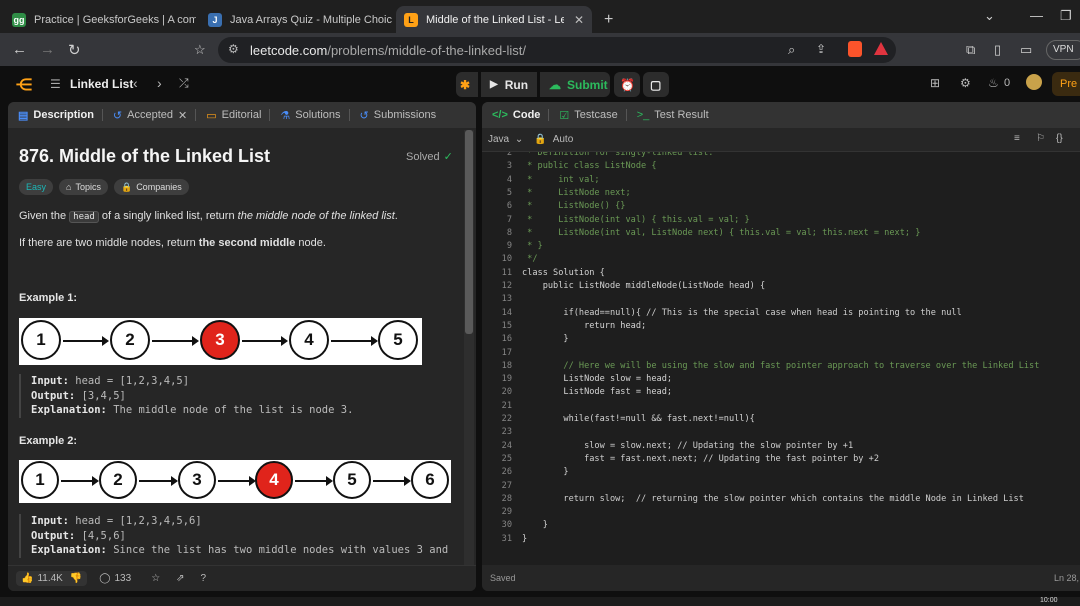  Describe the element at coordinates (233, 115) in the screenshot. I see `tab-editorial: ▭ Editorial` at that location.